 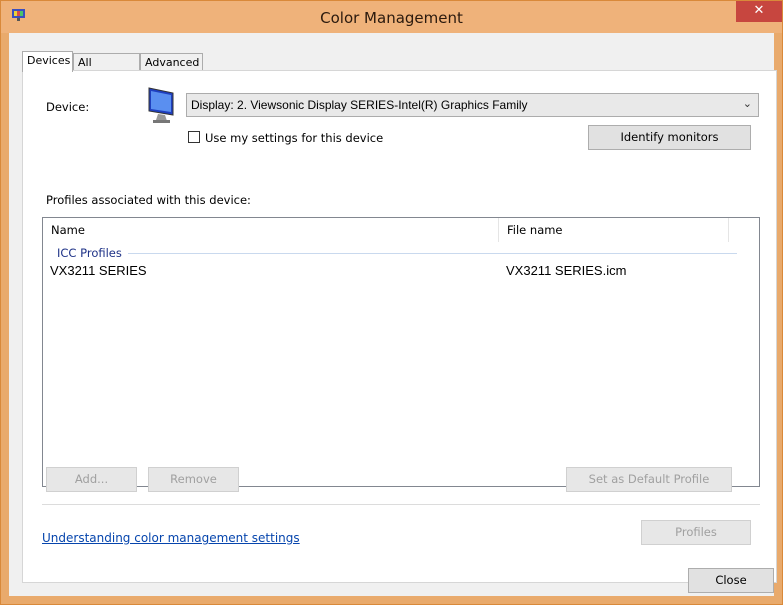 I want to click on monitor-icon, so click(x=161, y=105).